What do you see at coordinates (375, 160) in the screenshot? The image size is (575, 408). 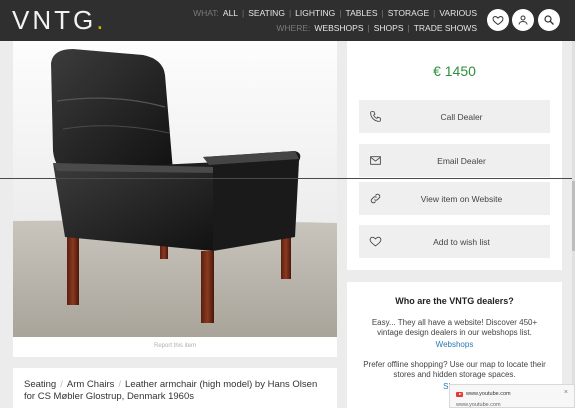 I see `envelope-icon` at bounding box center [375, 160].